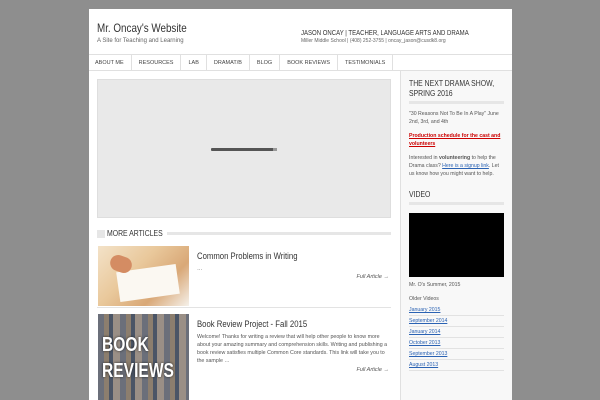 Image resolution: width=600 pixels, height=400 pixels. I want to click on header-rule, so click(402, 26).